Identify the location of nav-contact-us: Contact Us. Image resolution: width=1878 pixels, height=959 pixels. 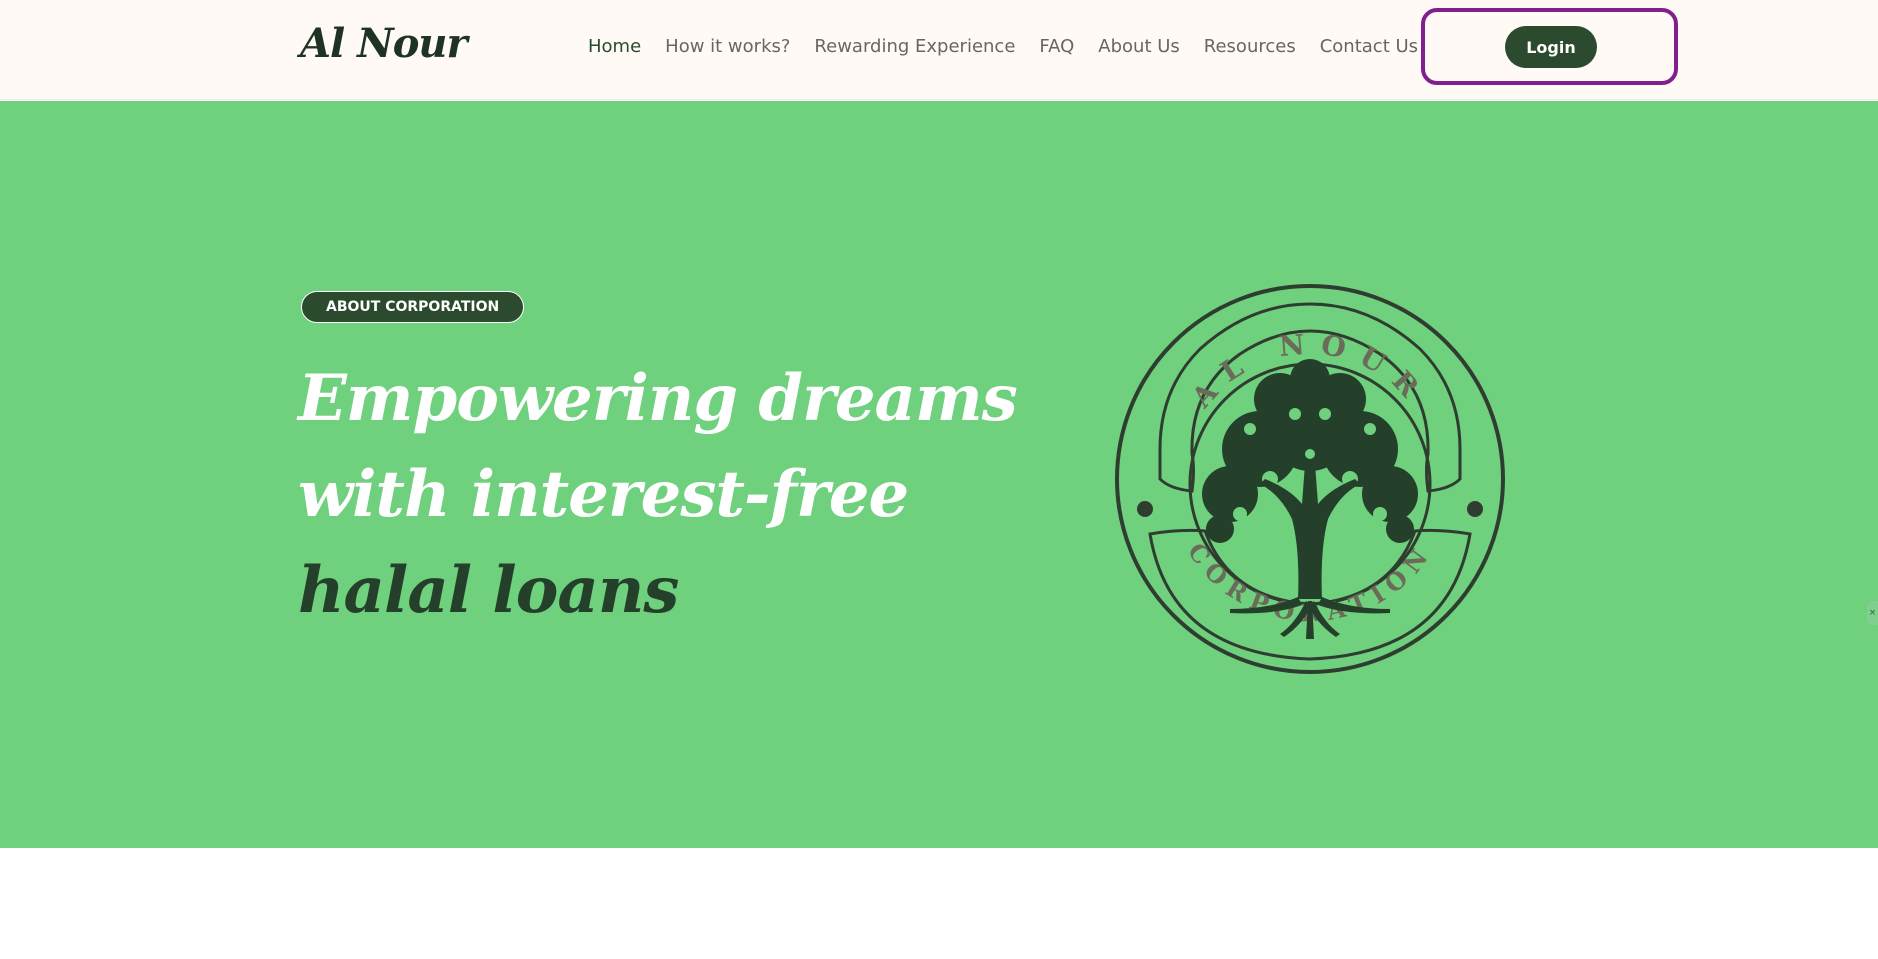
(1369, 46).